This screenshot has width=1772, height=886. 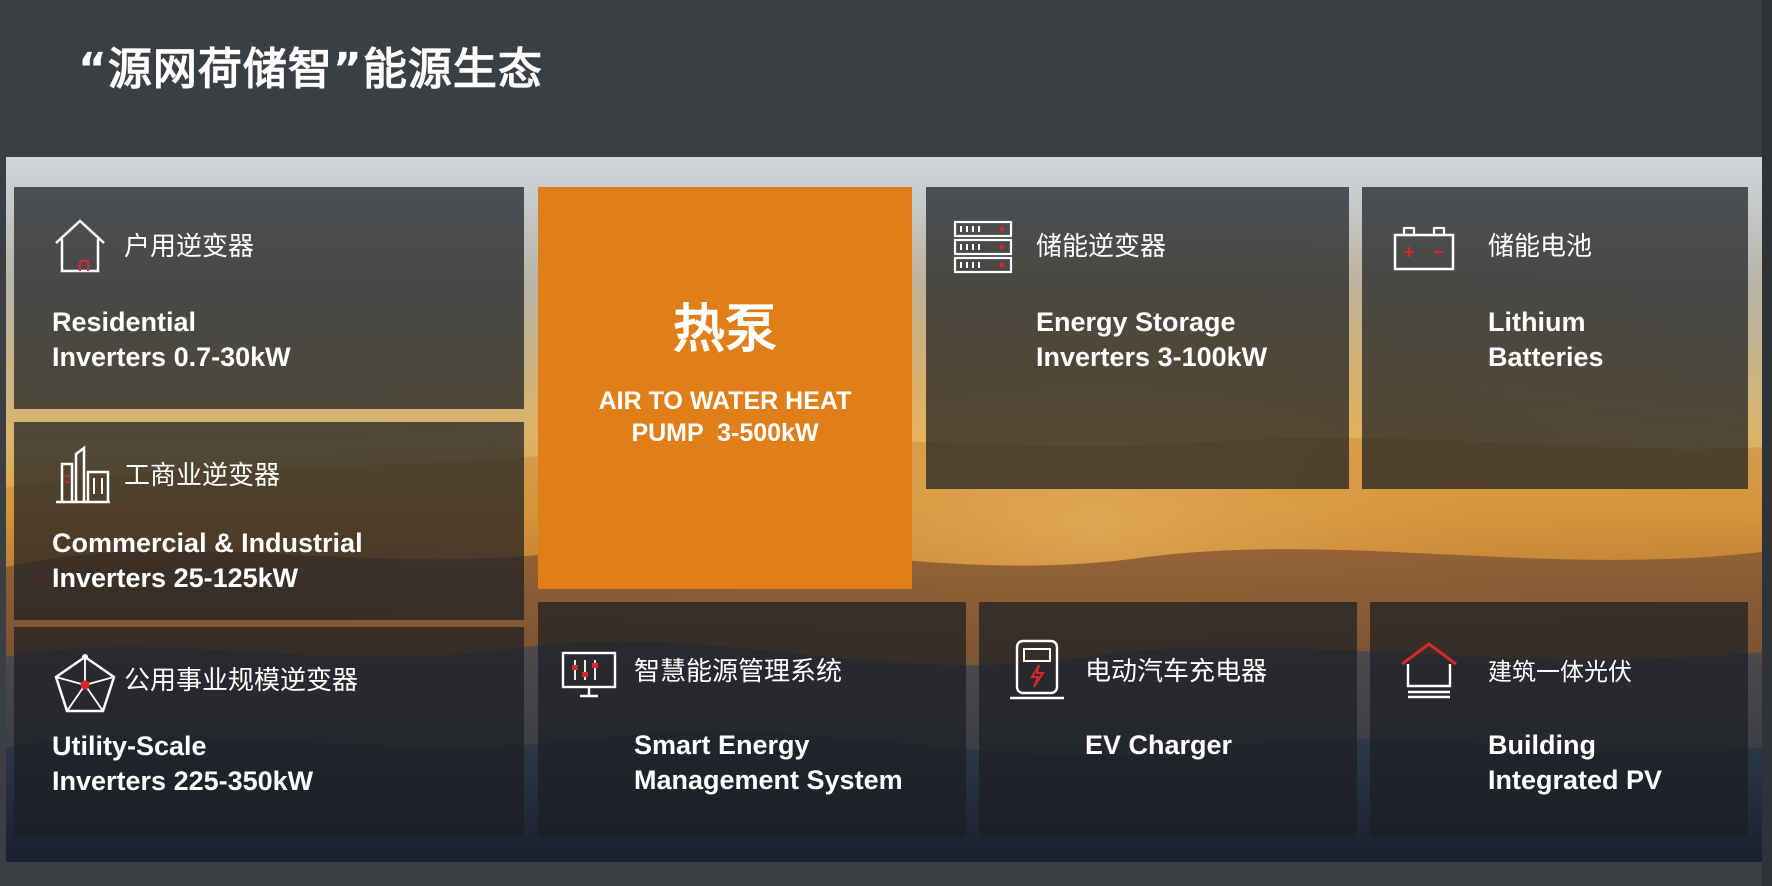 I want to click on tile-label-cn: 工商业逆变器, so click(x=202, y=476).